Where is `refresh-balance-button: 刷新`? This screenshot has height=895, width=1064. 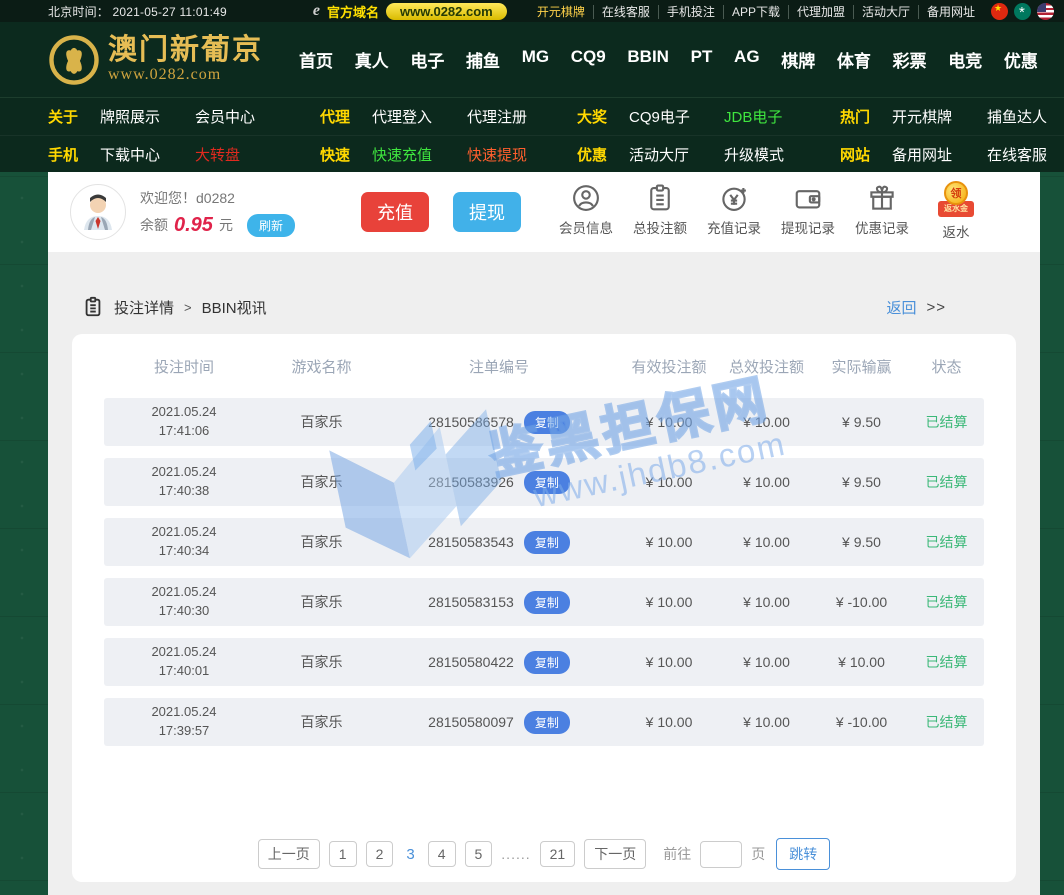 refresh-balance-button: 刷新 is located at coordinates (270, 225).